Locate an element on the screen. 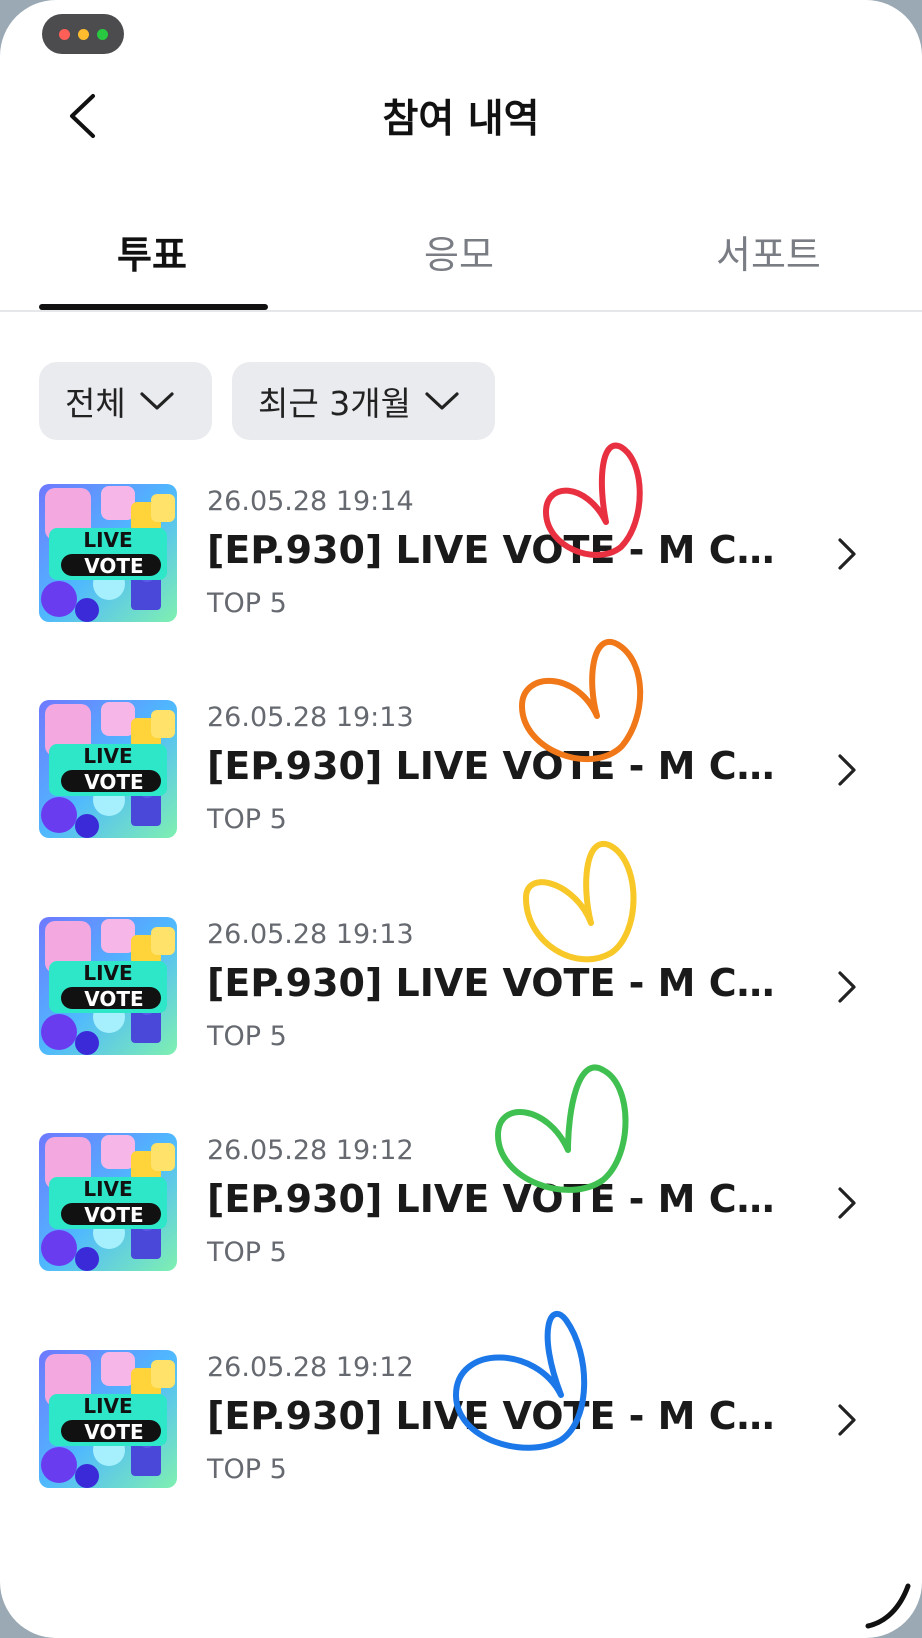 The image size is (922, 1638). tab-bar: 투표 응모 서포트 is located at coordinates (461, 263).